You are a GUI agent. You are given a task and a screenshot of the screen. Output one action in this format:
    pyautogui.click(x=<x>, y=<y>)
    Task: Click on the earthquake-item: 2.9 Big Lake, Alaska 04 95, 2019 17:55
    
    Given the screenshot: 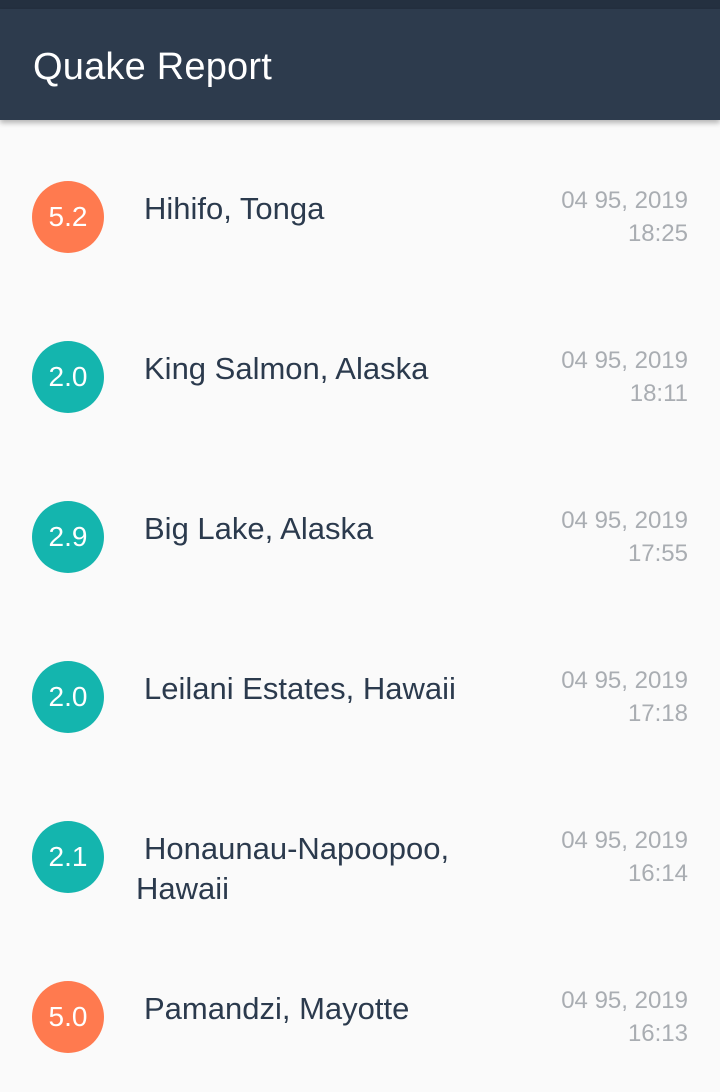 What is the action you would take?
    pyautogui.click(x=360, y=520)
    